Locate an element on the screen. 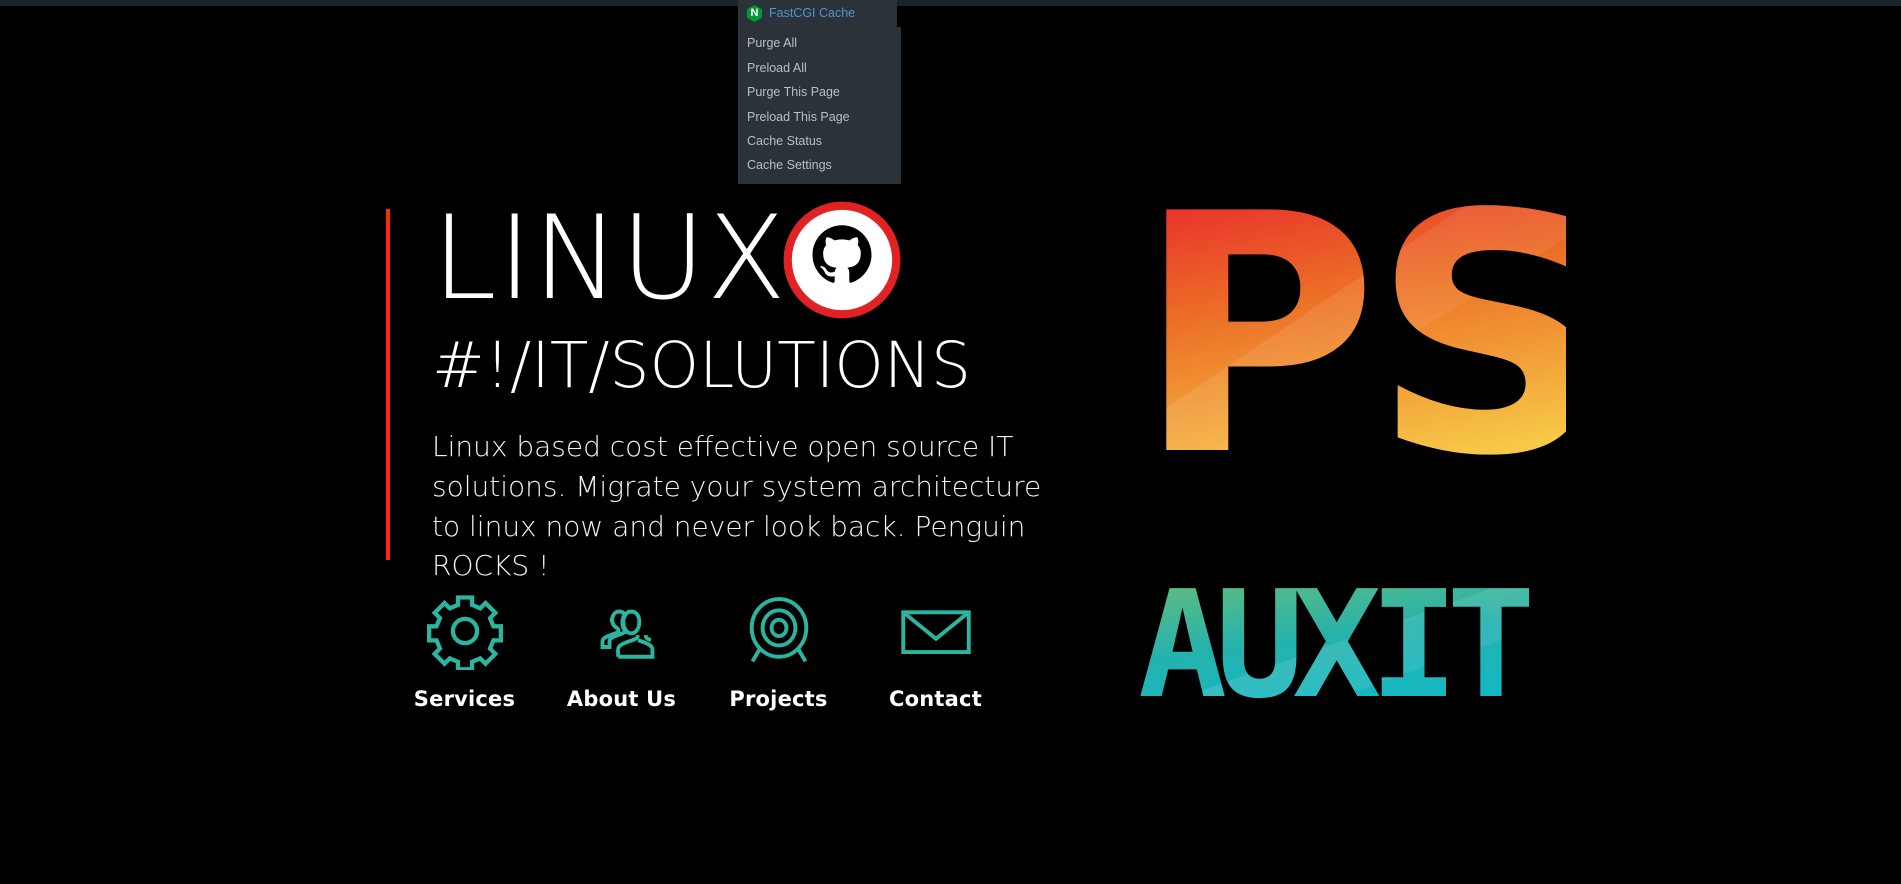  auxit-wordmark: AUXIT is located at coordinates (1334, 643).